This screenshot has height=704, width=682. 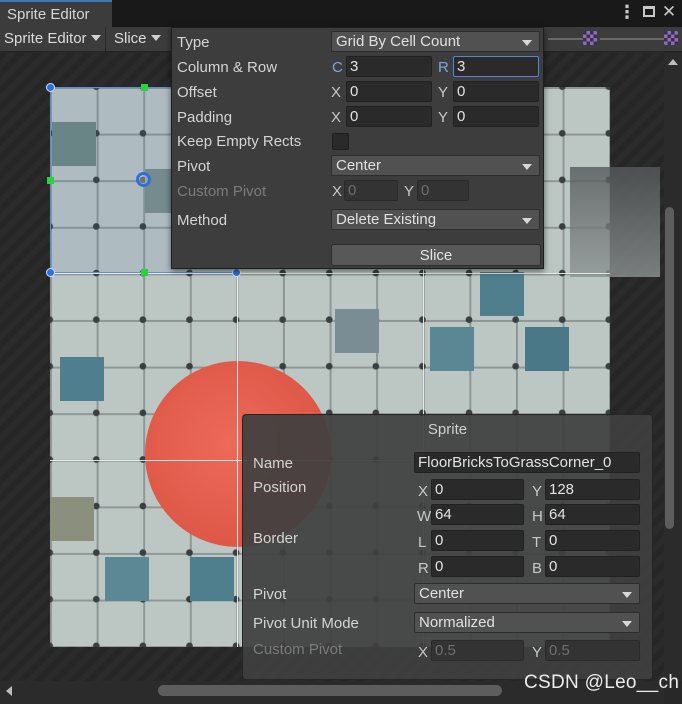 What do you see at coordinates (443, 92) in the screenshot?
I see `offset-y-axis-label: Y` at bounding box center [443, 92].